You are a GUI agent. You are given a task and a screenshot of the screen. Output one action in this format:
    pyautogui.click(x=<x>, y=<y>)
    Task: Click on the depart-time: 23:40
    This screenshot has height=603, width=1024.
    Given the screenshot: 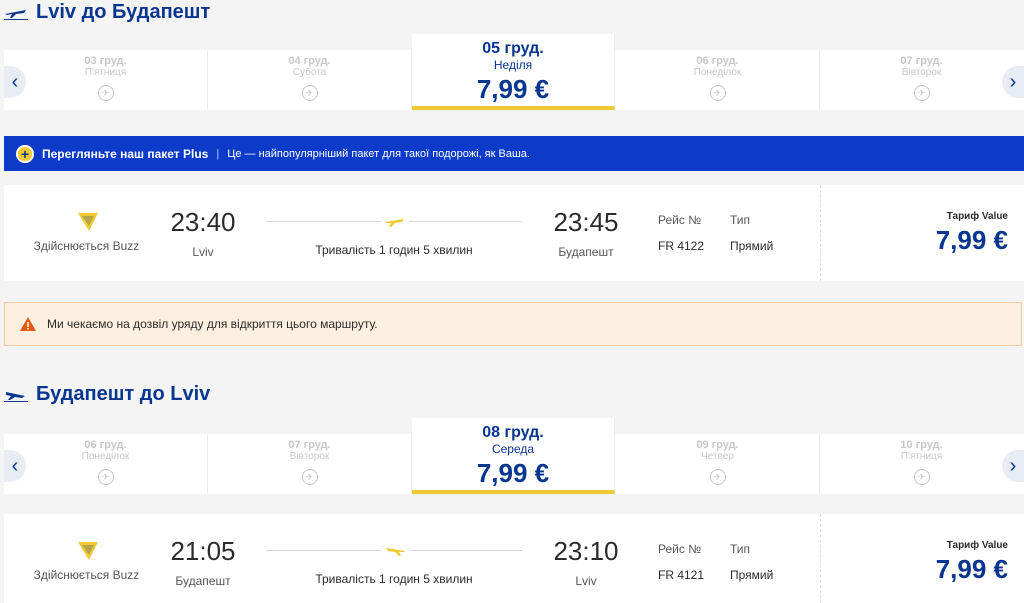 What is the action you would take?
    pyautogui.click(x=203, y=222)
    